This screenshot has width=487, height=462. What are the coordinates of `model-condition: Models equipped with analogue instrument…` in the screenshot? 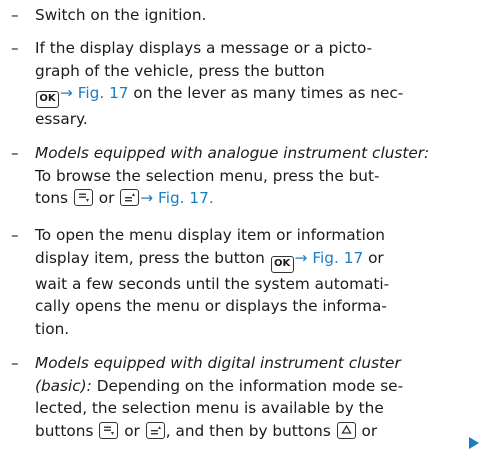 It's located at (232, 153).